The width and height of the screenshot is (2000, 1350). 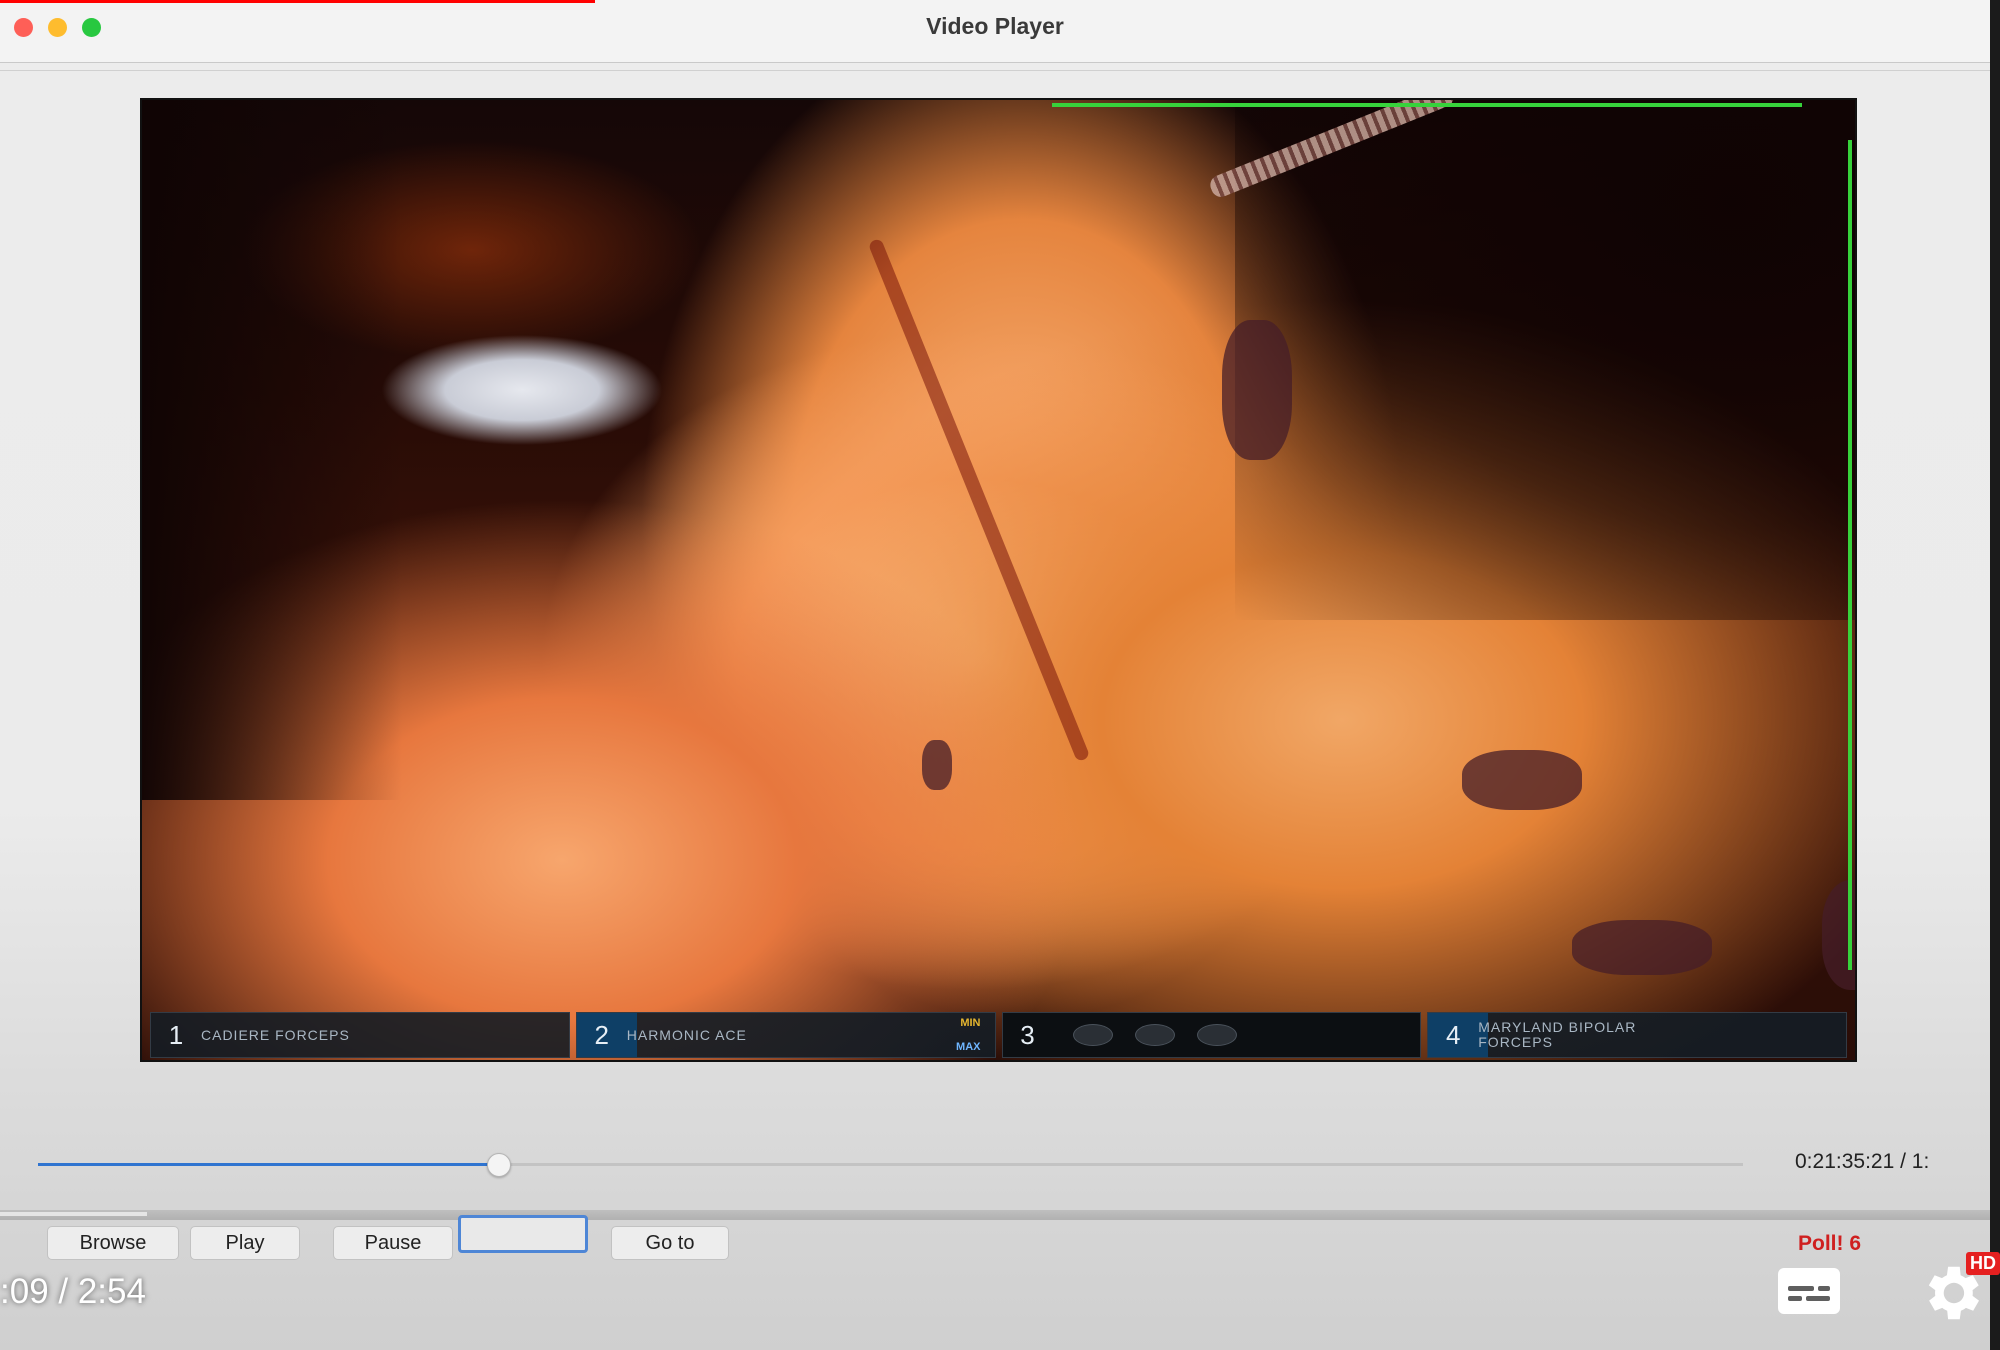 What do you see at coordinates (670, 1243) in the screenshot?
I see `goto-button: Go to` at bounding box center [670, 1243].